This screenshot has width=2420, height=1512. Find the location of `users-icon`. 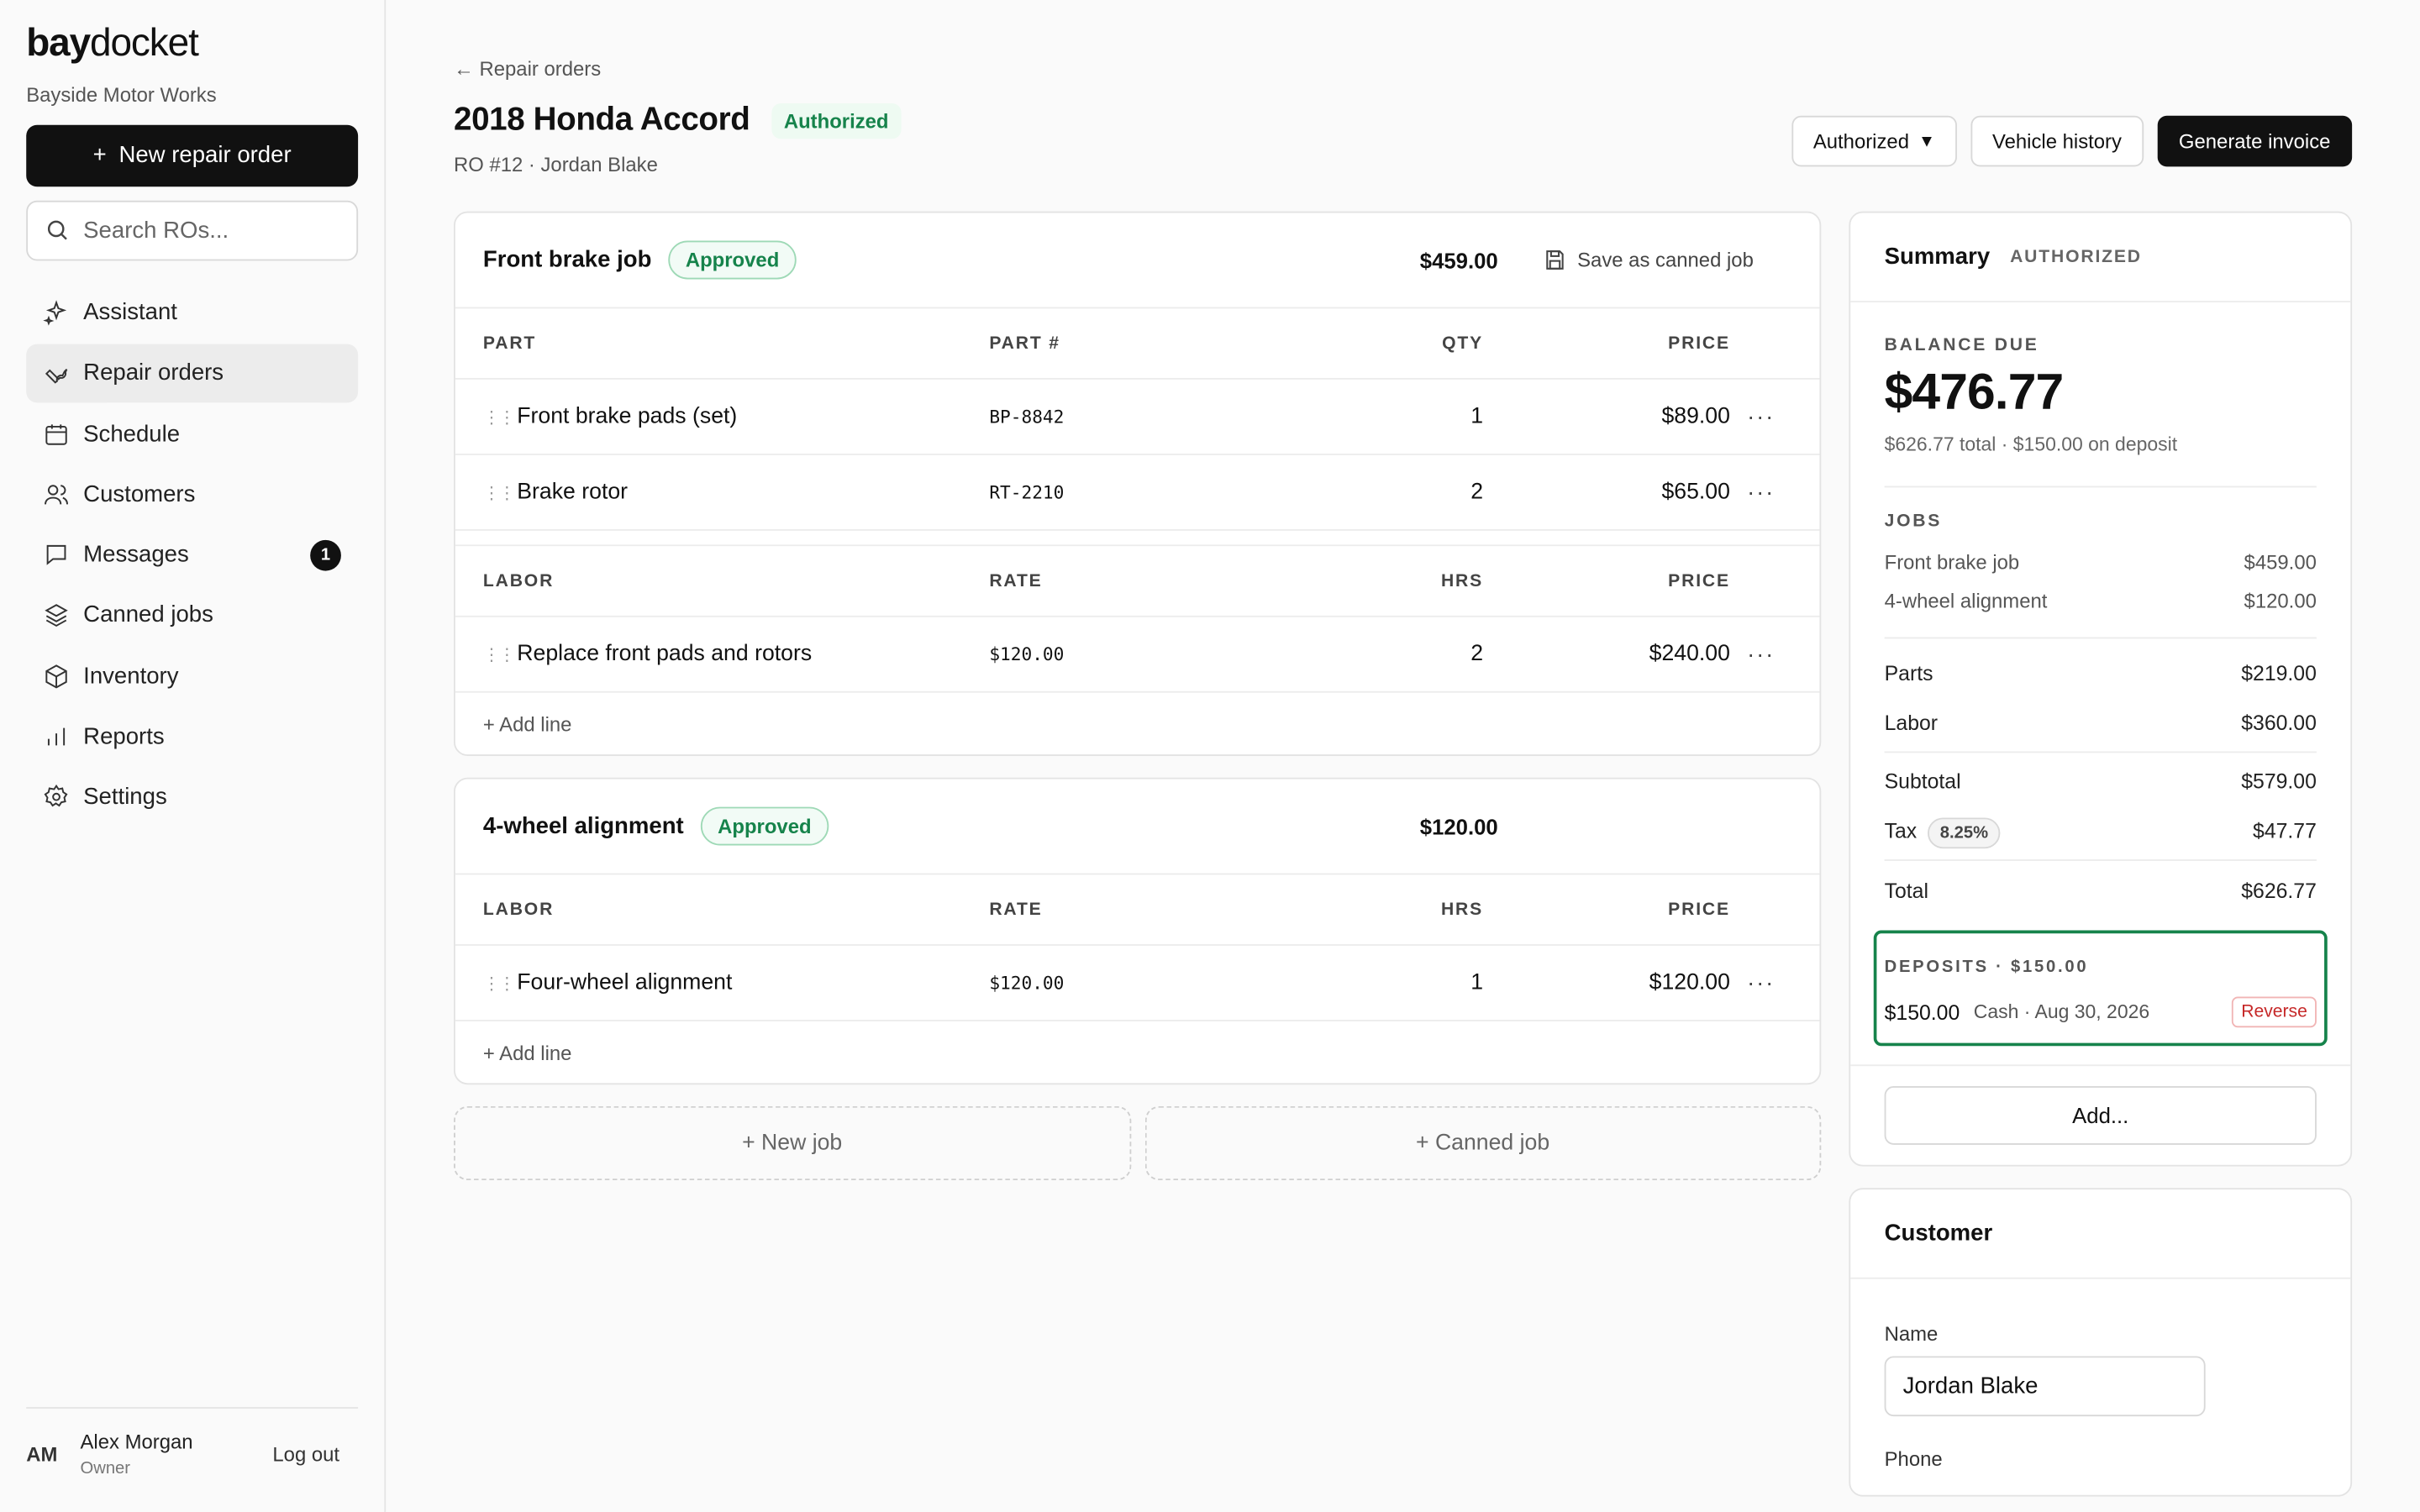

users-icon is located at coordinates (57, 495).